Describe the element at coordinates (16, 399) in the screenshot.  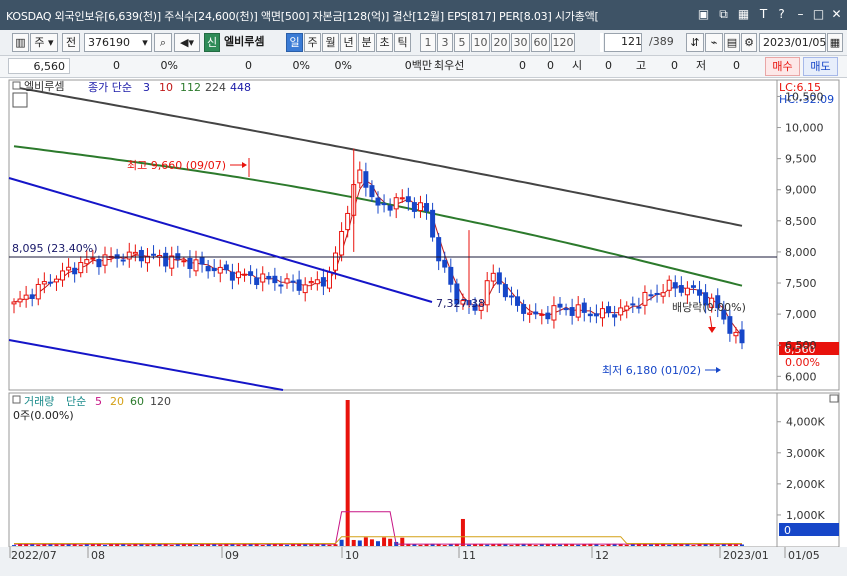
I see `volume-panel-toggle-icon` at that location.